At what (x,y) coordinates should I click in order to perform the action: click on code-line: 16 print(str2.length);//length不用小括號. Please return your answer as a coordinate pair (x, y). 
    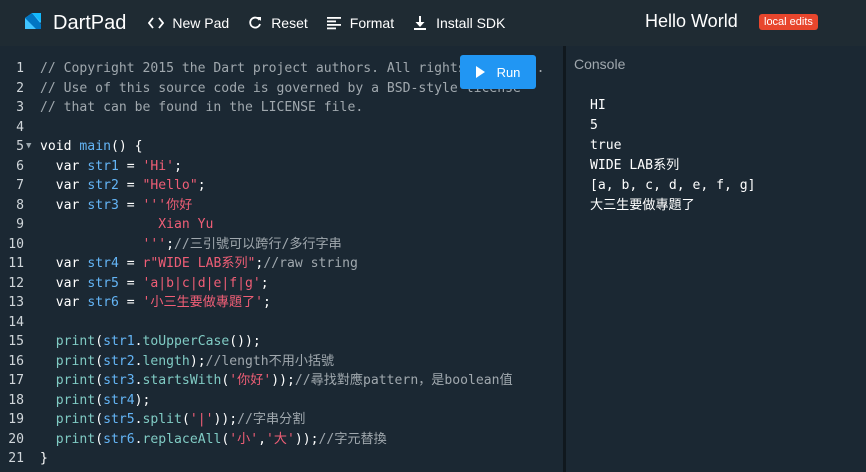
    Looking at the image, I should click on (281, 362).